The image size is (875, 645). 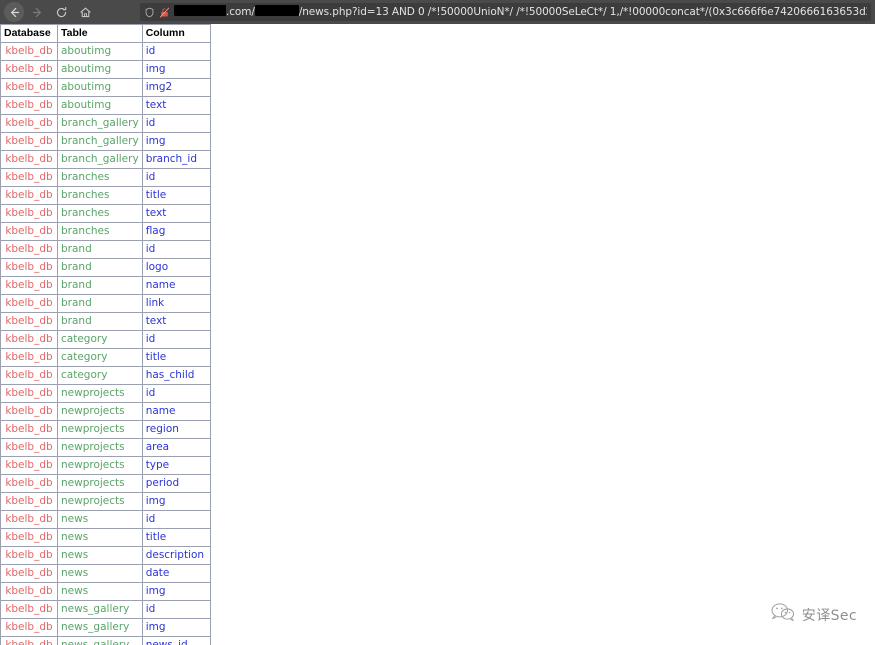 I want to click on table-row: kbelb_db newprojects name, so click(x=105, y=411).